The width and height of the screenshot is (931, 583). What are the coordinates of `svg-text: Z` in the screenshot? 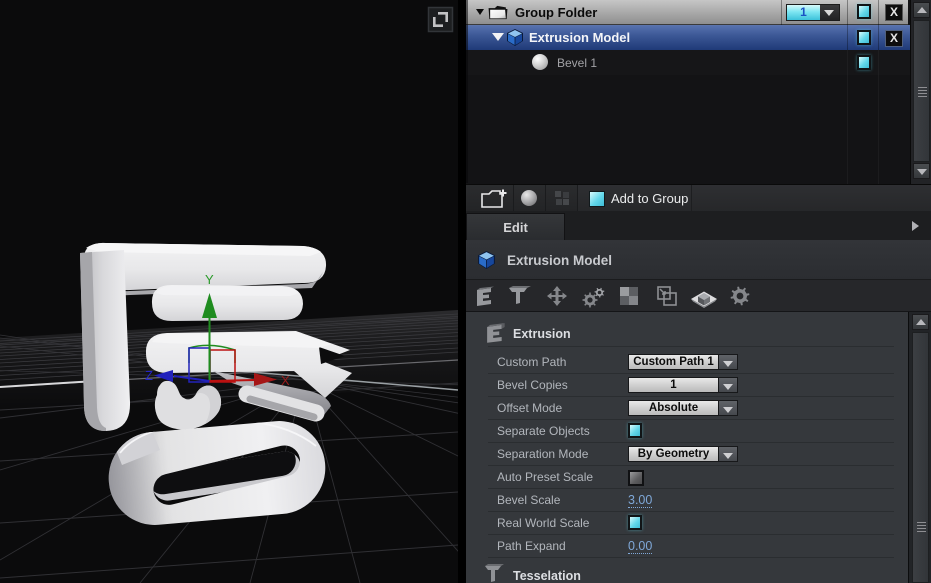 It's located at (149, 375).